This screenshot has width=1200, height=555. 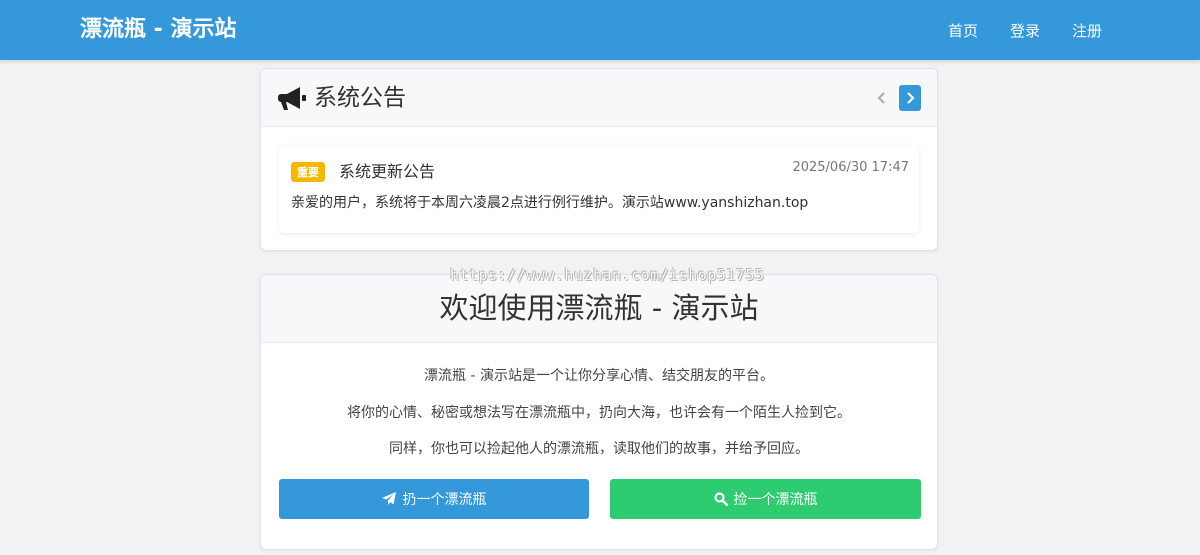 I want to click on navbar: 漂流瓶 - 演示站 首页 登录 注册, so click(x=600, y=30).